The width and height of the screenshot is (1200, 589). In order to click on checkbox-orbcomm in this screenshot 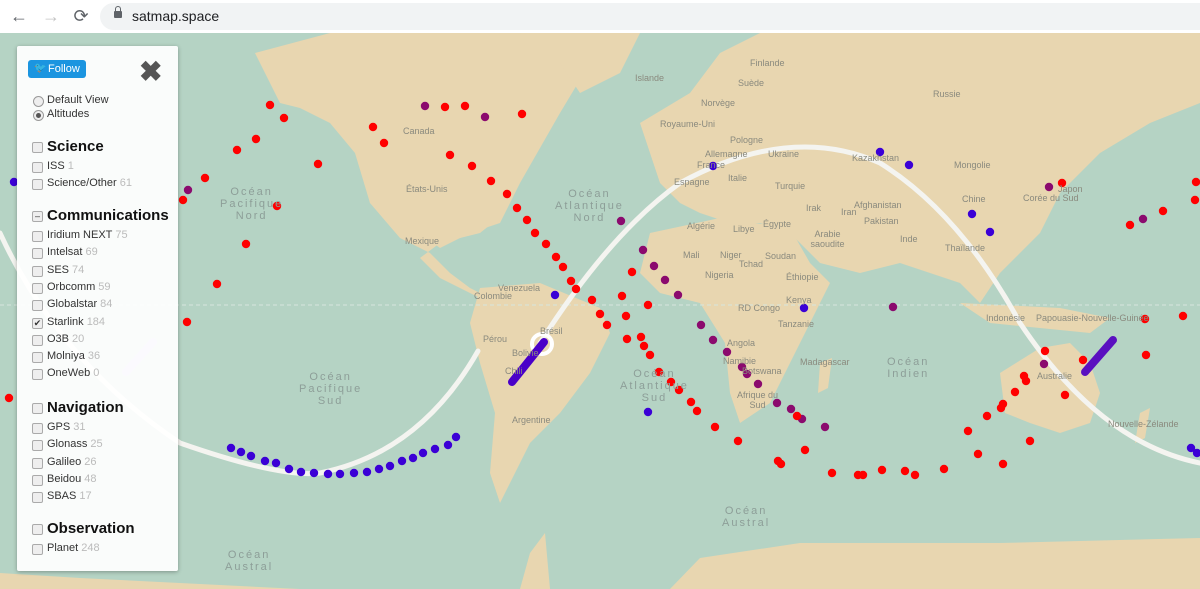, I will do `click(37, 288)`.